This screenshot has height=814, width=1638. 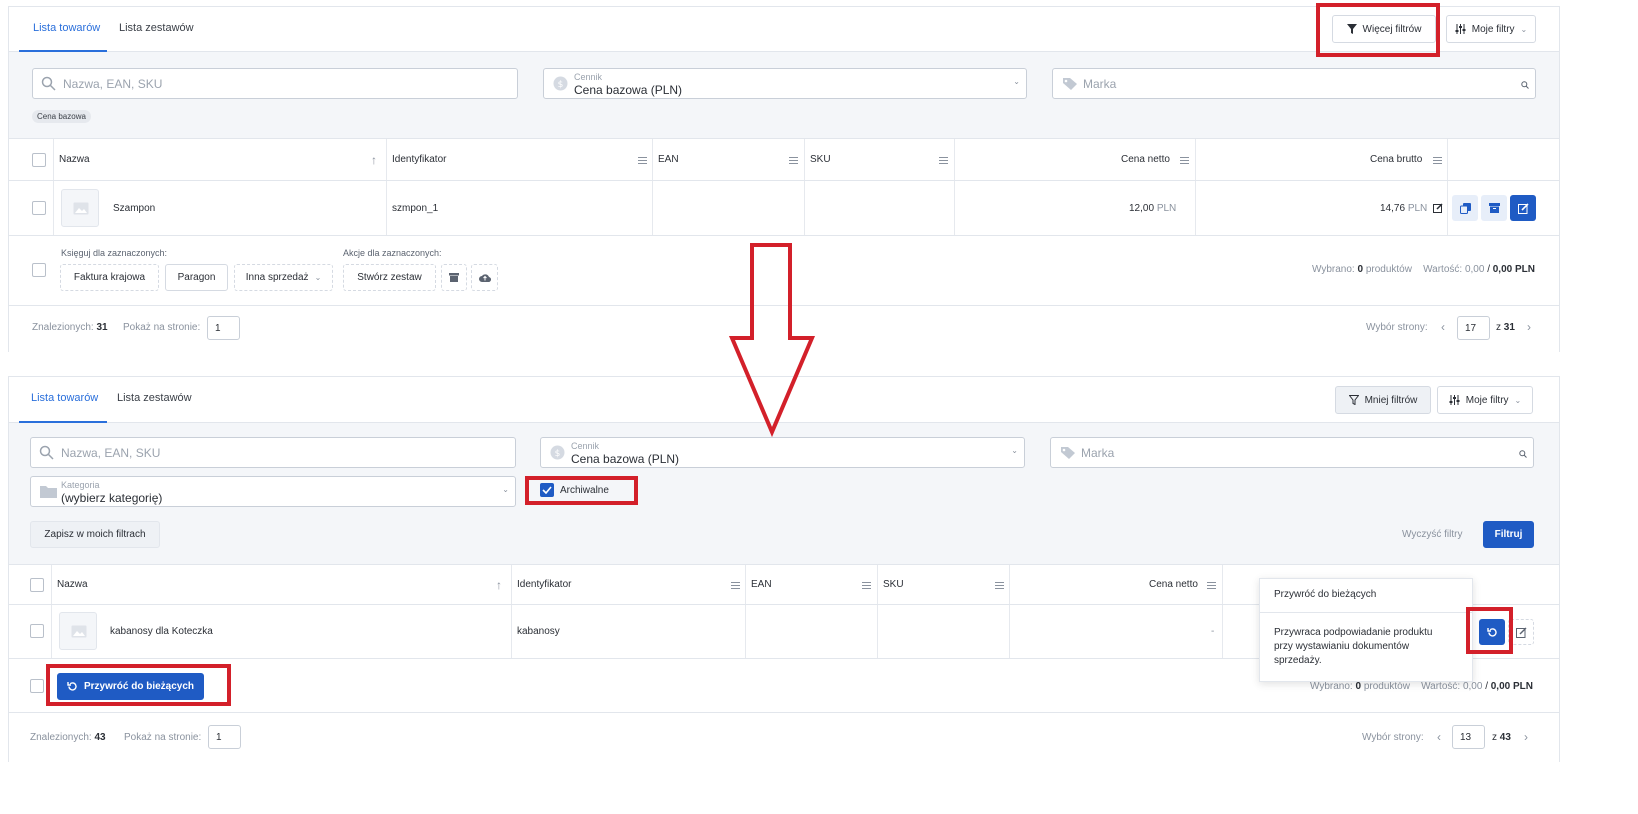 What do you see at coordinates (61, 116) in the screenshot?
I see `active-filter-chip: Cena bazowa` at bounding box center [61, 116].